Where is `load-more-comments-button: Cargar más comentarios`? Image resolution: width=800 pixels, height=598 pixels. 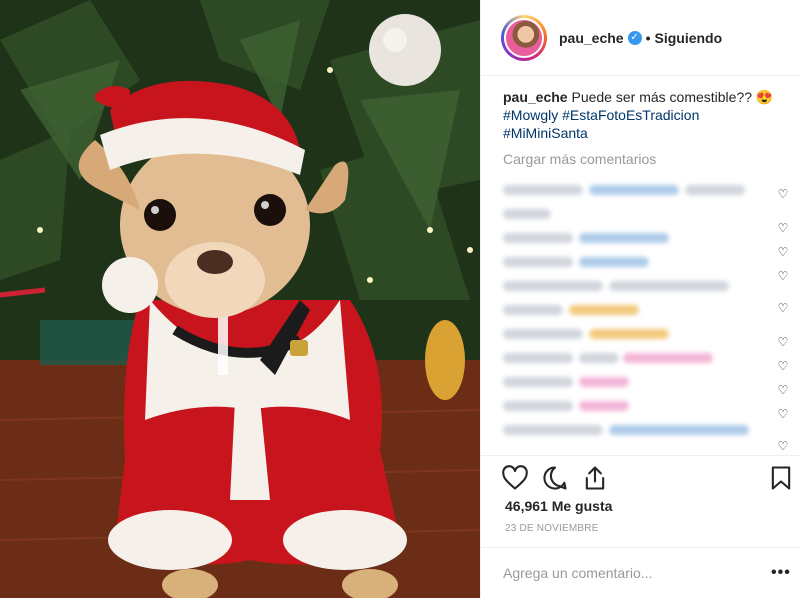 load-more-comments-button: Cargar más comentarios is located at coordinates (642, 159).